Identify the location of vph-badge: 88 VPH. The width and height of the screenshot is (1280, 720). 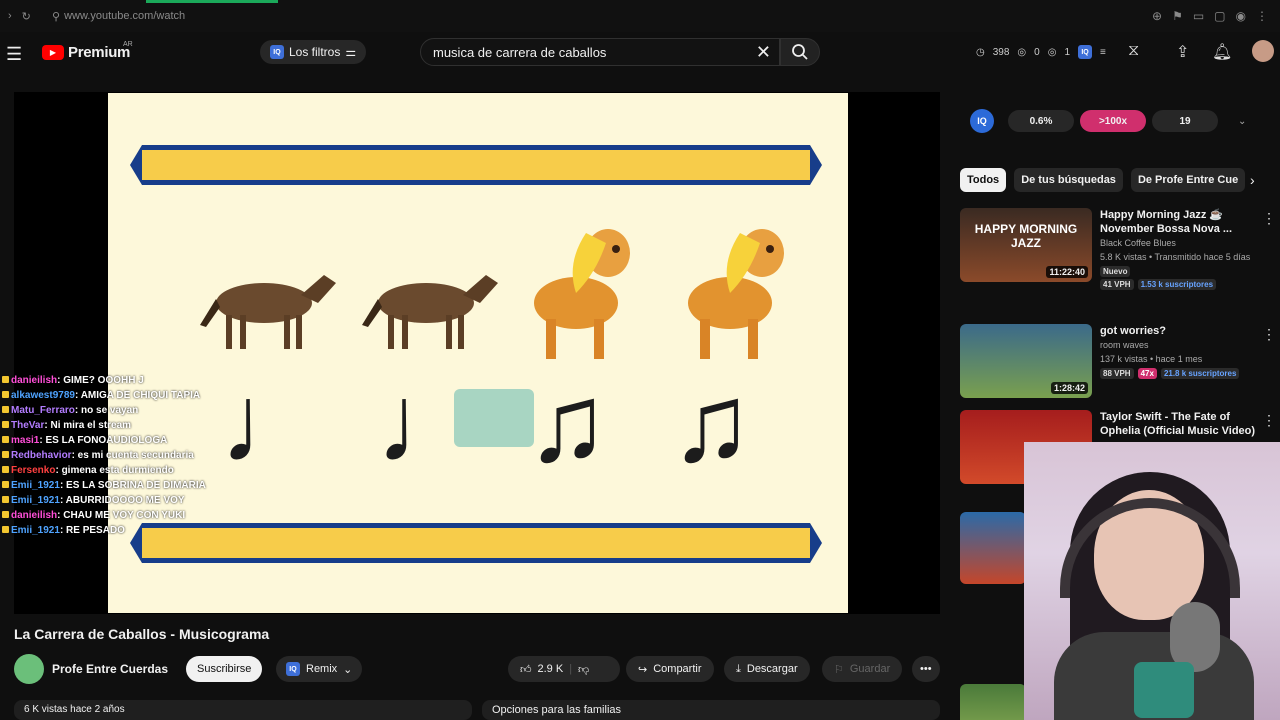
(1117, 373).